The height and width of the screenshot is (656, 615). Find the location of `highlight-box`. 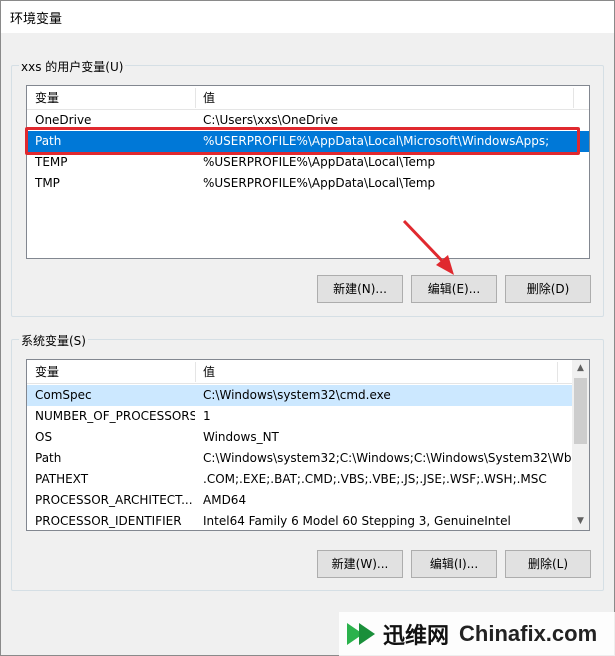

highlight-box is located at coordinates (302, 141).